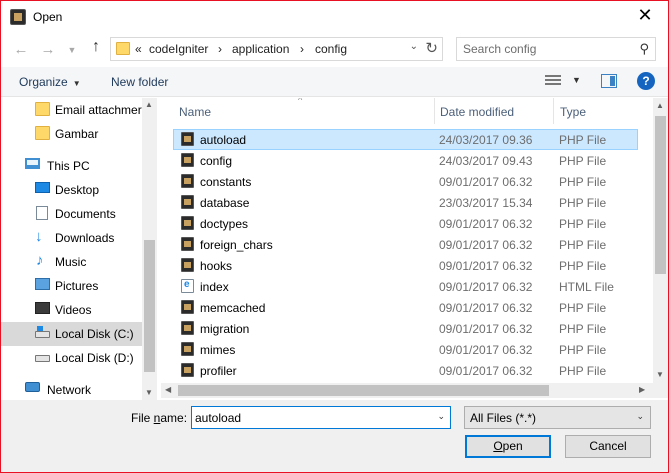 The image size is (669, 473). Describe the element at coordinates (50, 82) in the screenshot. I see `organize-button: Organize ▼` at that location.